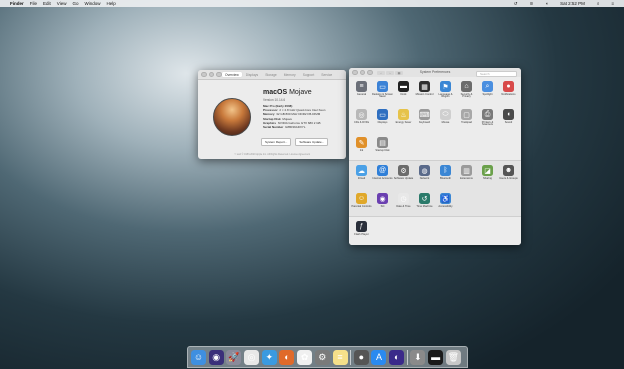 The image size is (624, 369). I want to click on menu-file: File, so click(33, 3).